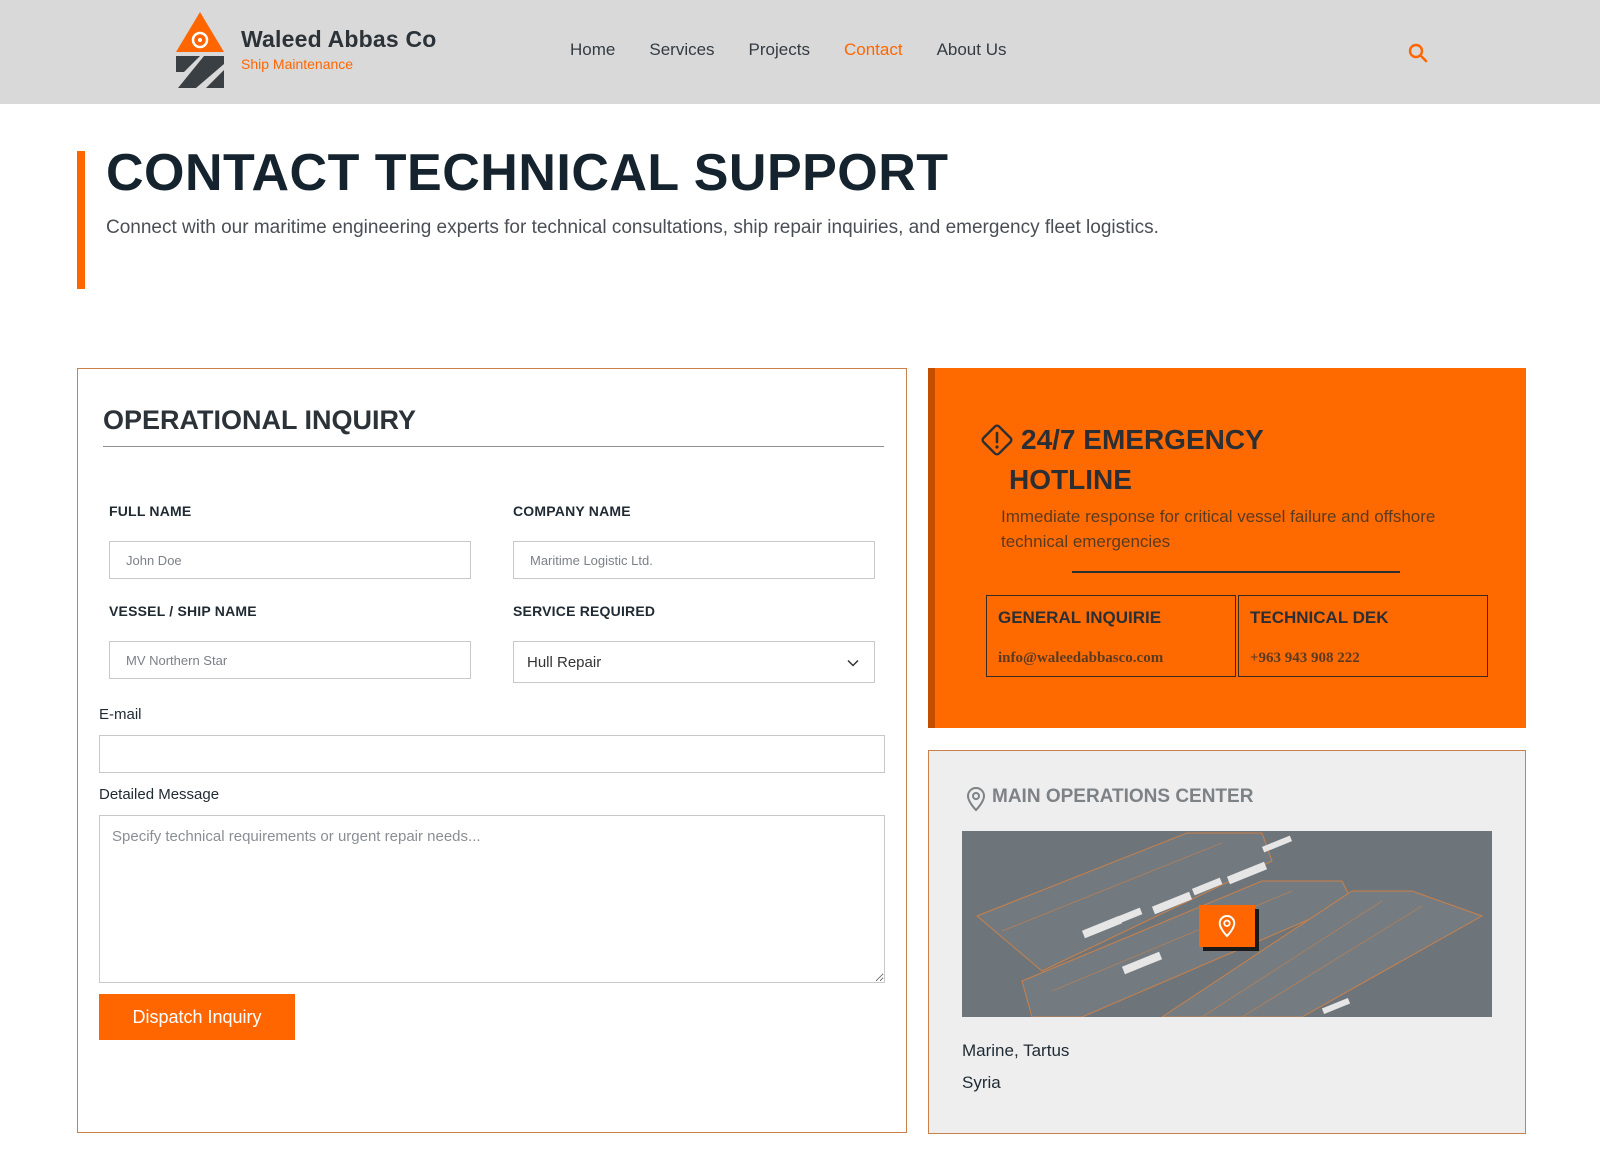 Image resolution: width=1600 pixels, height=1154 pixels. I want to click on message-textarea, so click(492, 899).